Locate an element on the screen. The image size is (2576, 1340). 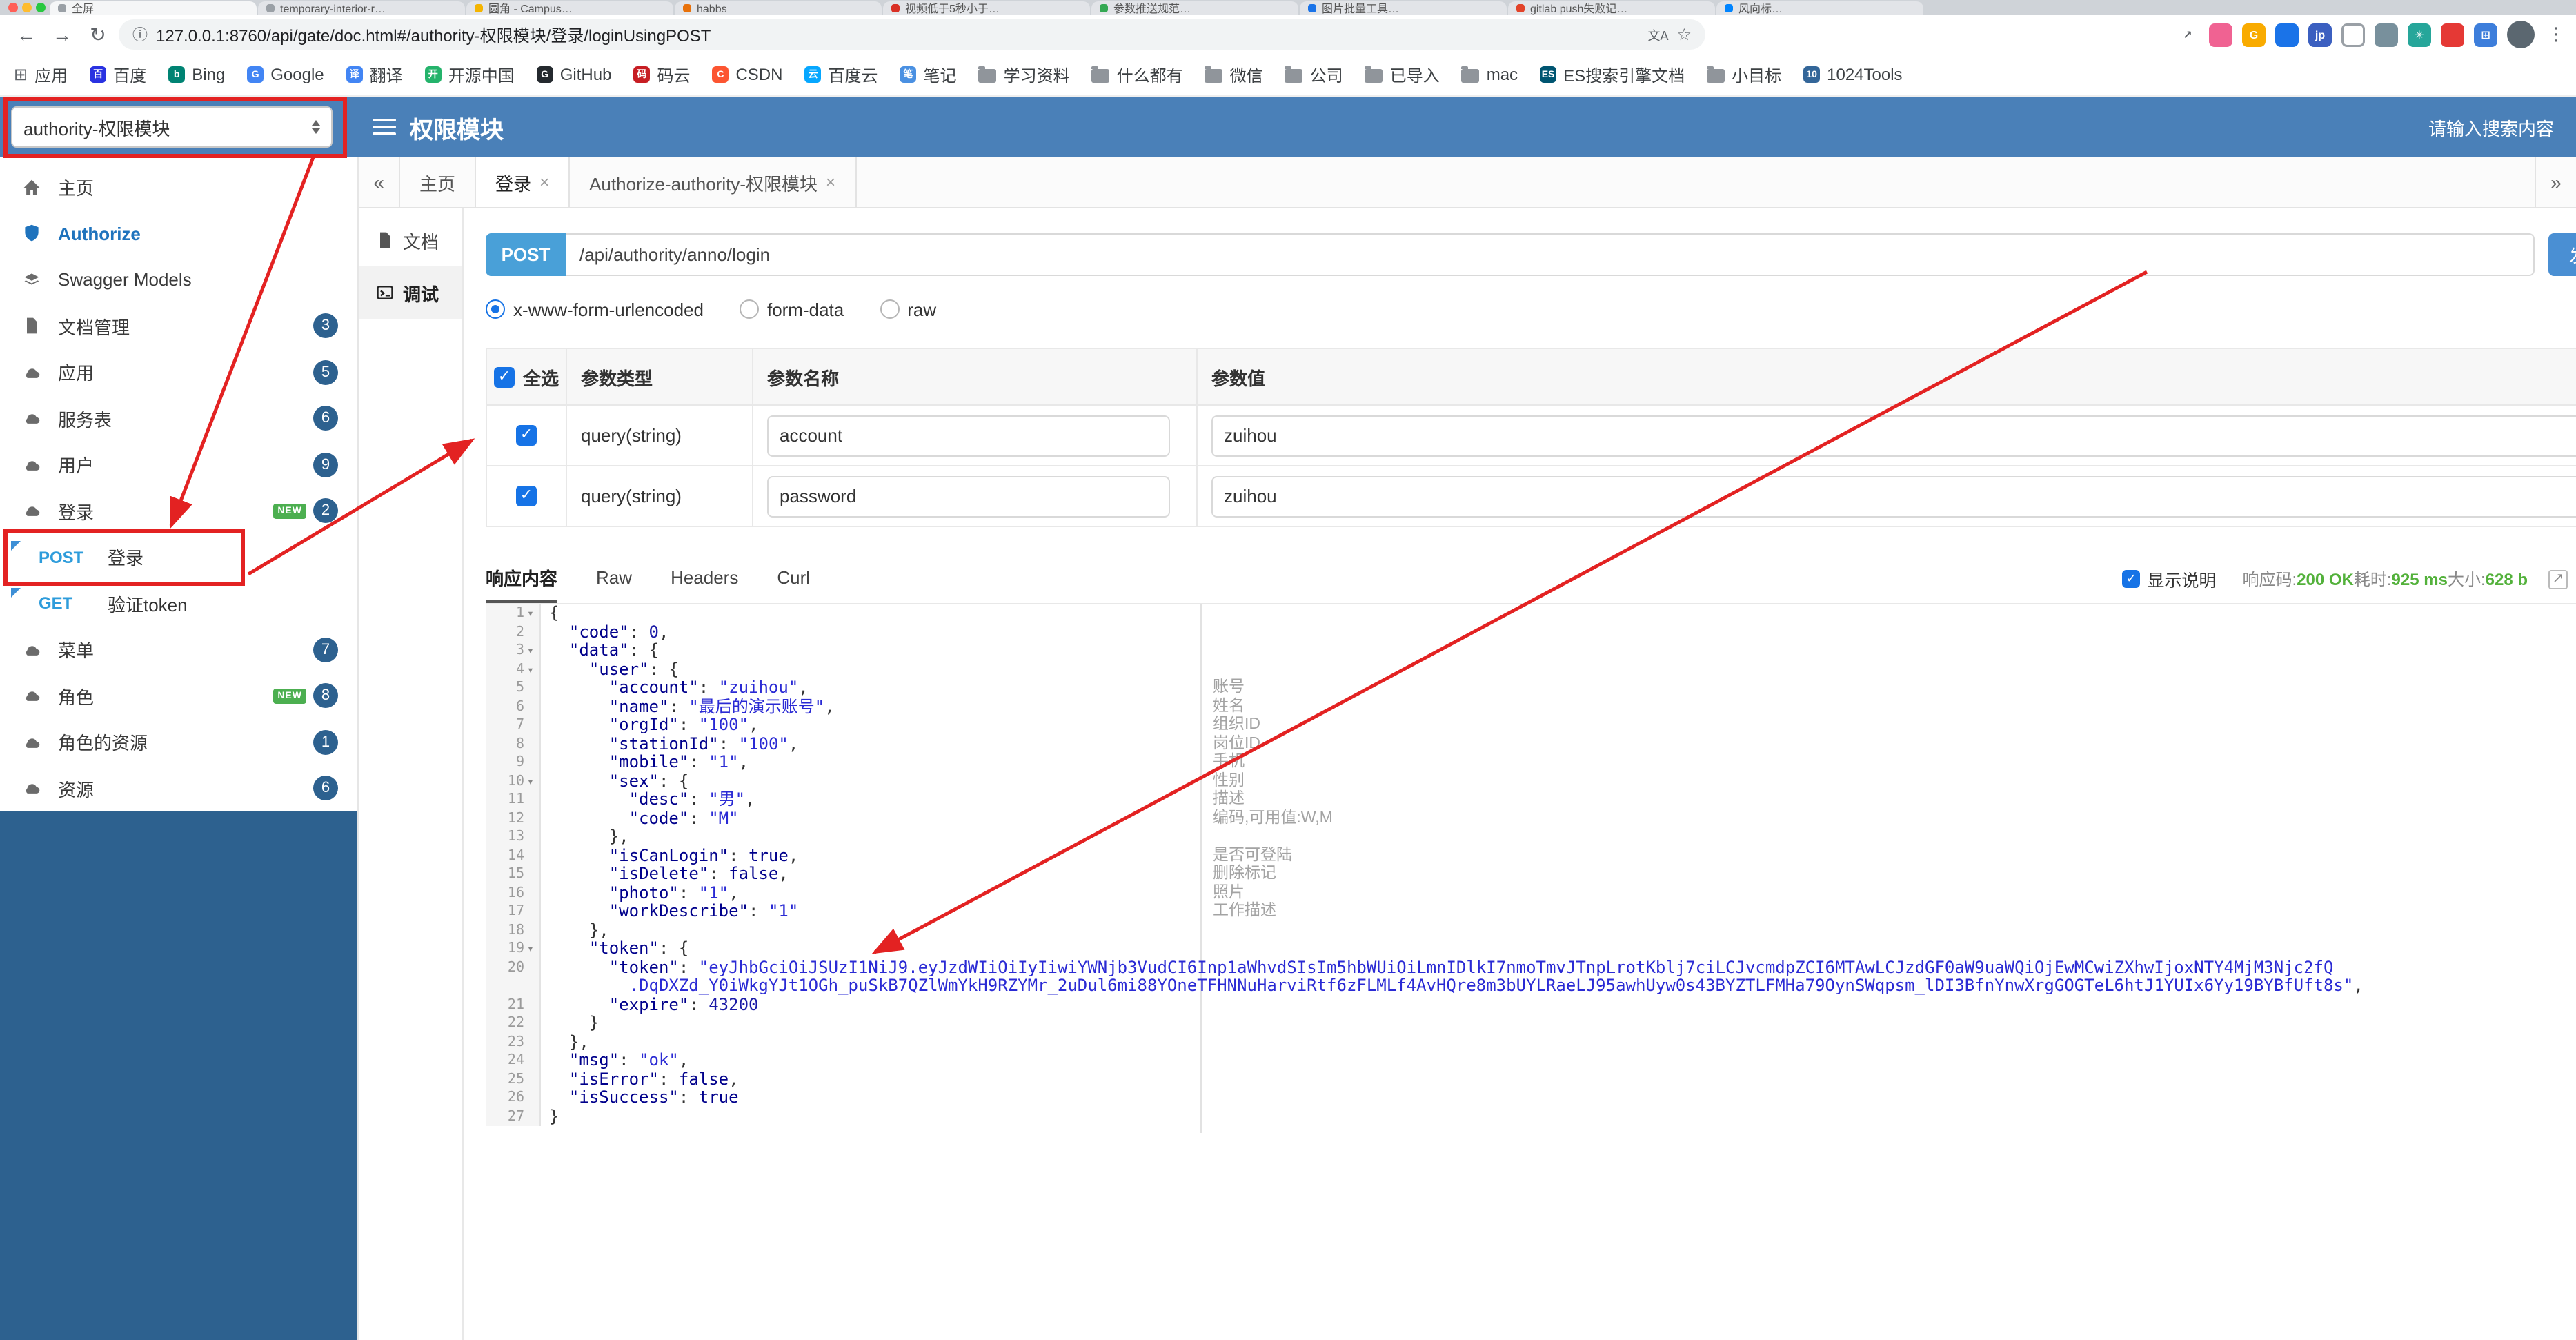
sidebar-item: 登录 NEW 2 is located at coordinates (178, 511).